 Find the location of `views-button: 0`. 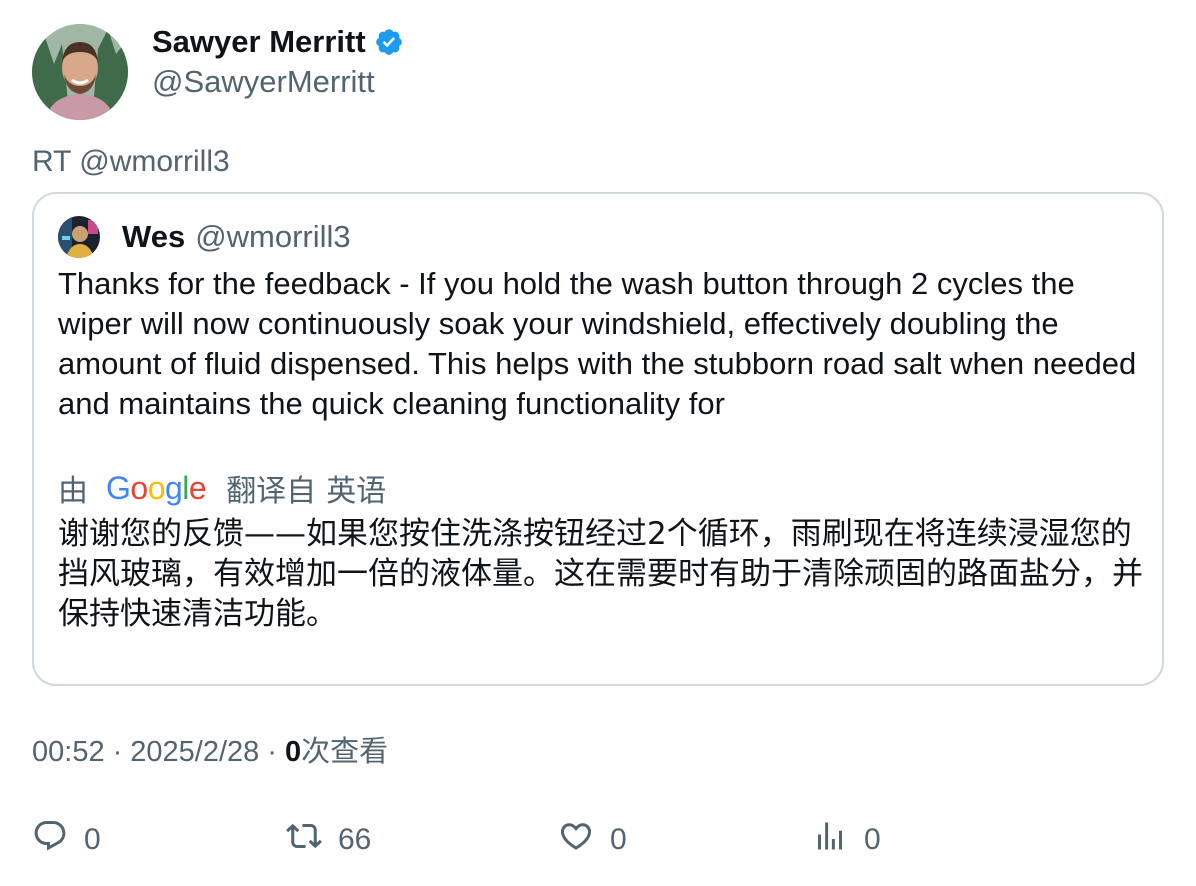

views-button: 0 is located at coordinates (846, 840).